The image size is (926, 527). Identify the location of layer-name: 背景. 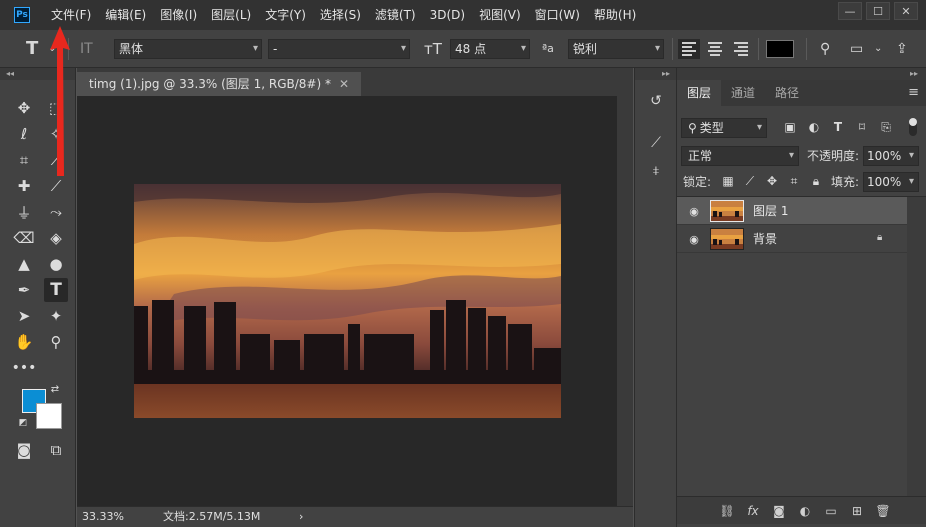
(765, 239).